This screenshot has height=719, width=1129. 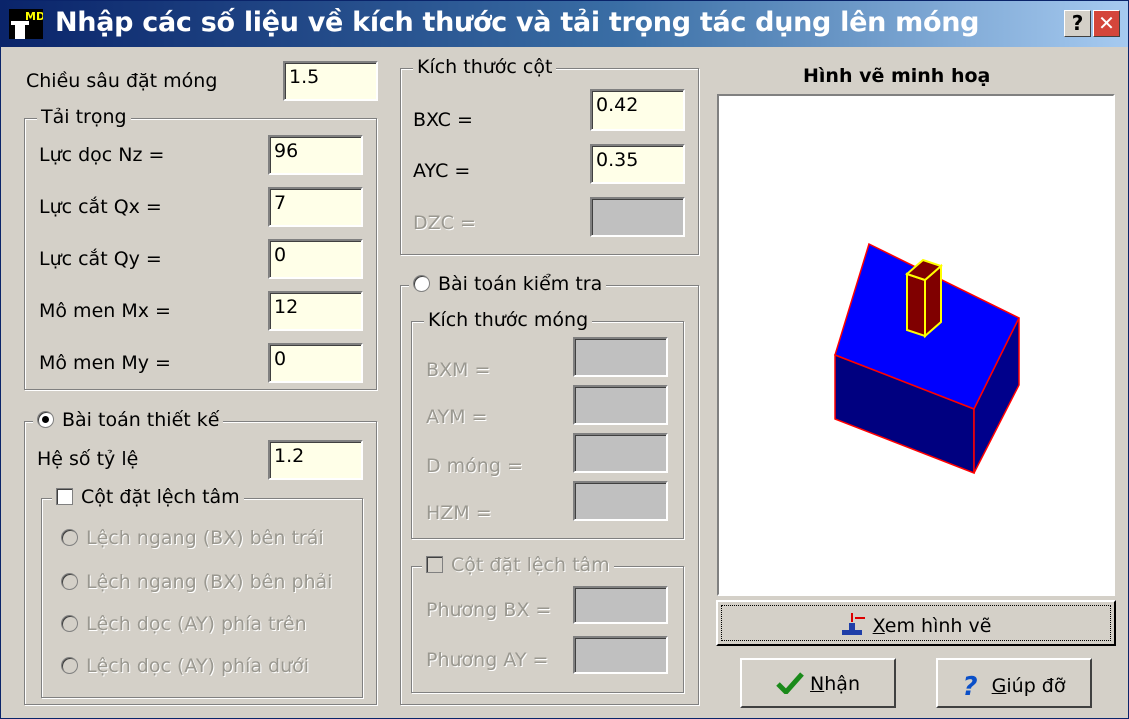 What do you see at coordinates (434, 564) in the screenshot?
I see `check-eccentric-check-box` at bounding box center [434, 564].